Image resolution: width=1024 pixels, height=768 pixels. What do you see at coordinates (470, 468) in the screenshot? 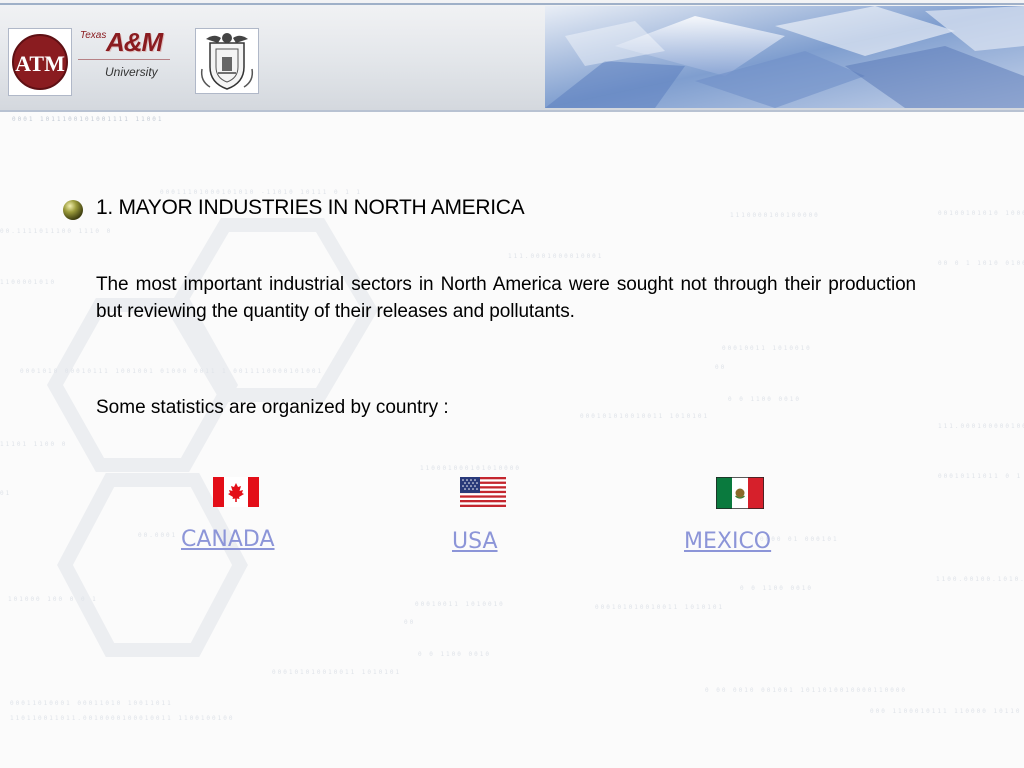
I see `svg-text: 110001000101010000` at bounding box center [470, 468].